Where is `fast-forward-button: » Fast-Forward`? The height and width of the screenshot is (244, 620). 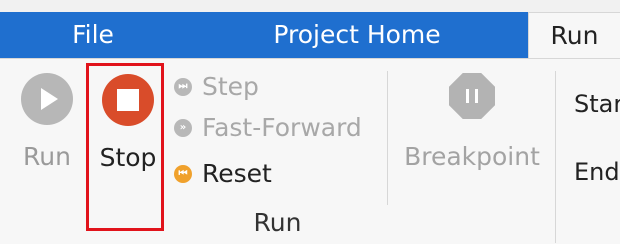
fast-forward-button: » Fast-Forward is located at coordinates (268, 128).